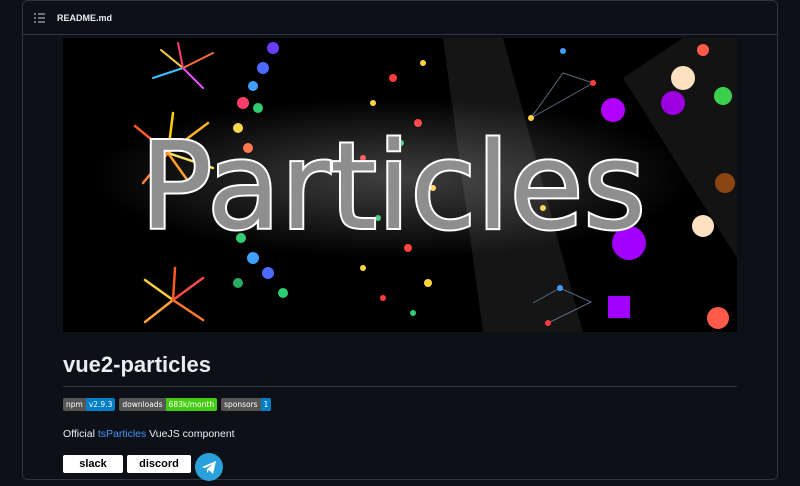 This screenshot has width=800, height=486. What do you see at coordinates (137, 364) in the screenshot?
I see `project-heading: vue2-particles` at bounding box center [137, 364].